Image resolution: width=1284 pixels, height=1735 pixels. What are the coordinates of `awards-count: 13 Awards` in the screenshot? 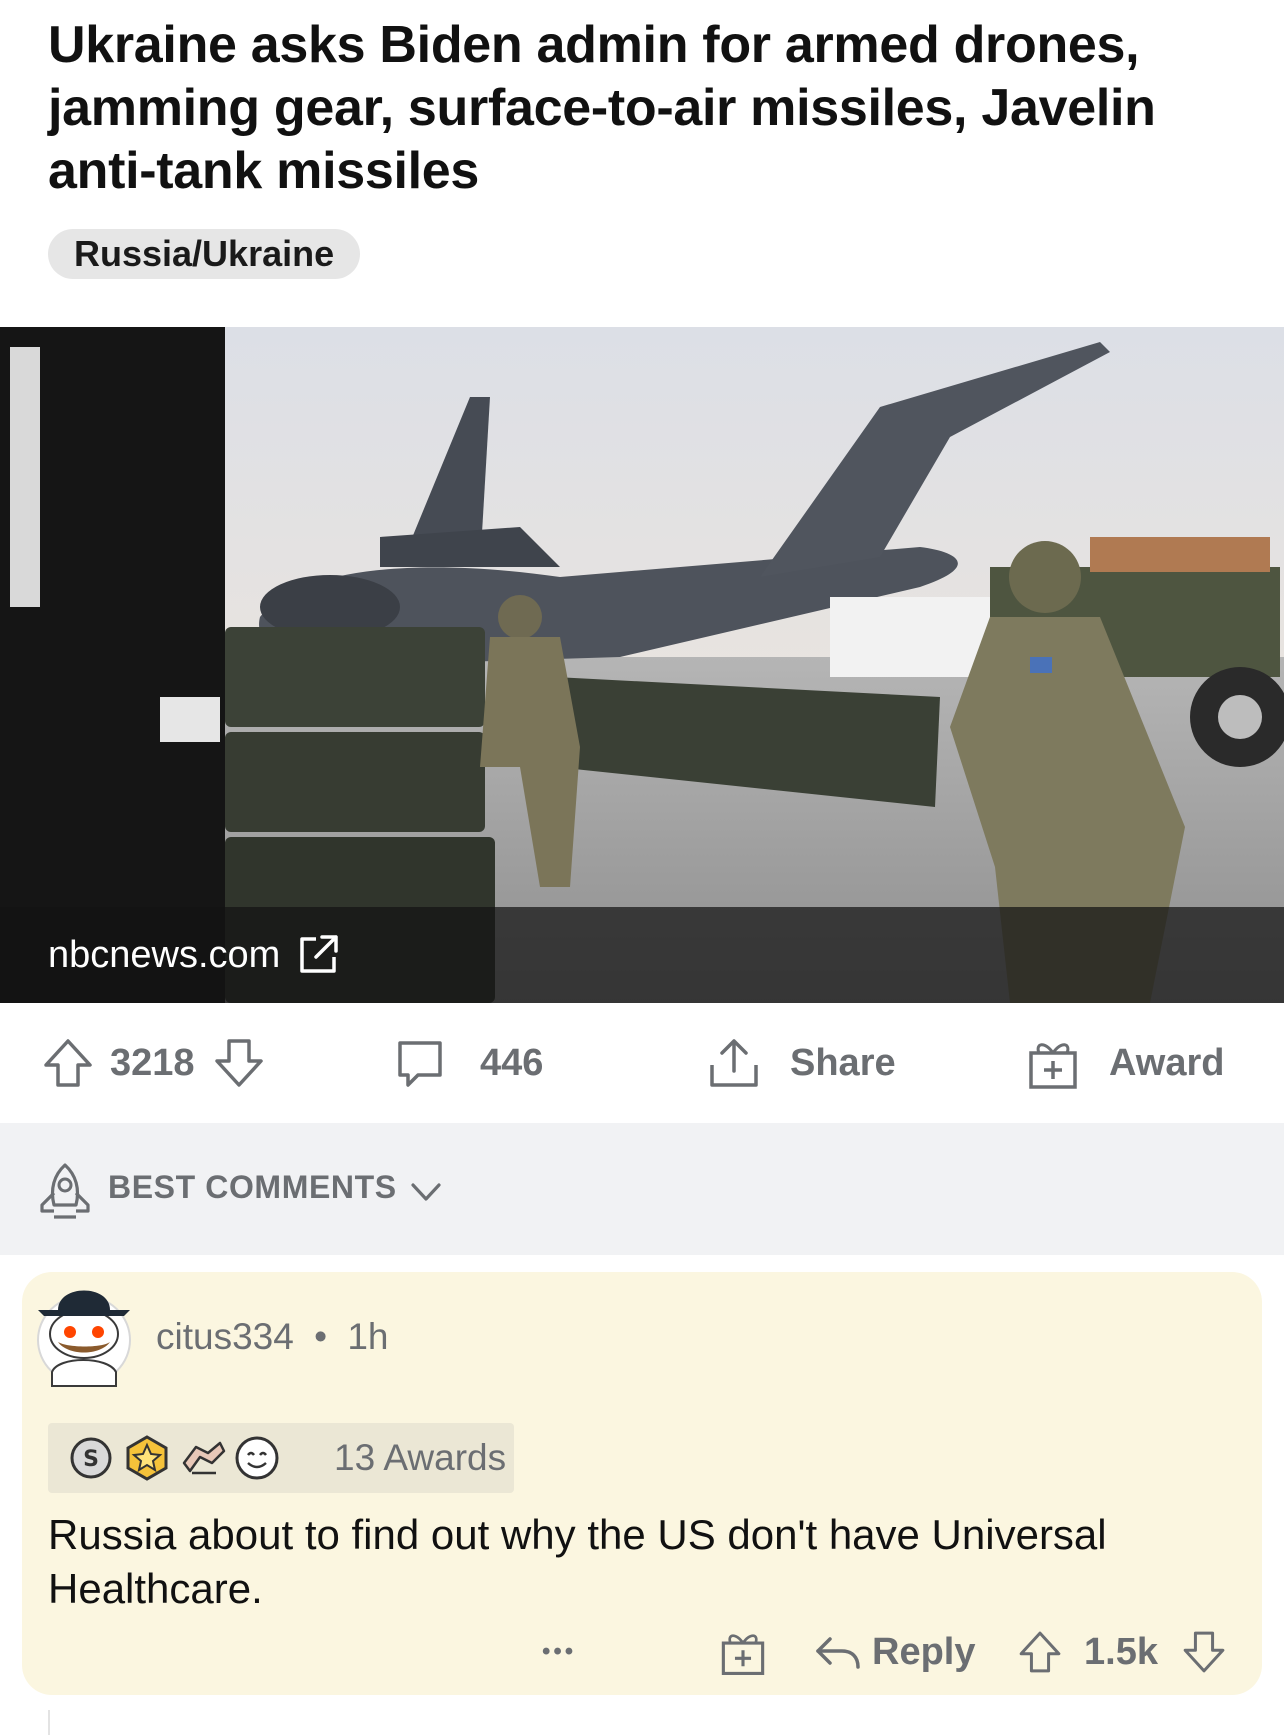 It's located at (420, 1457).